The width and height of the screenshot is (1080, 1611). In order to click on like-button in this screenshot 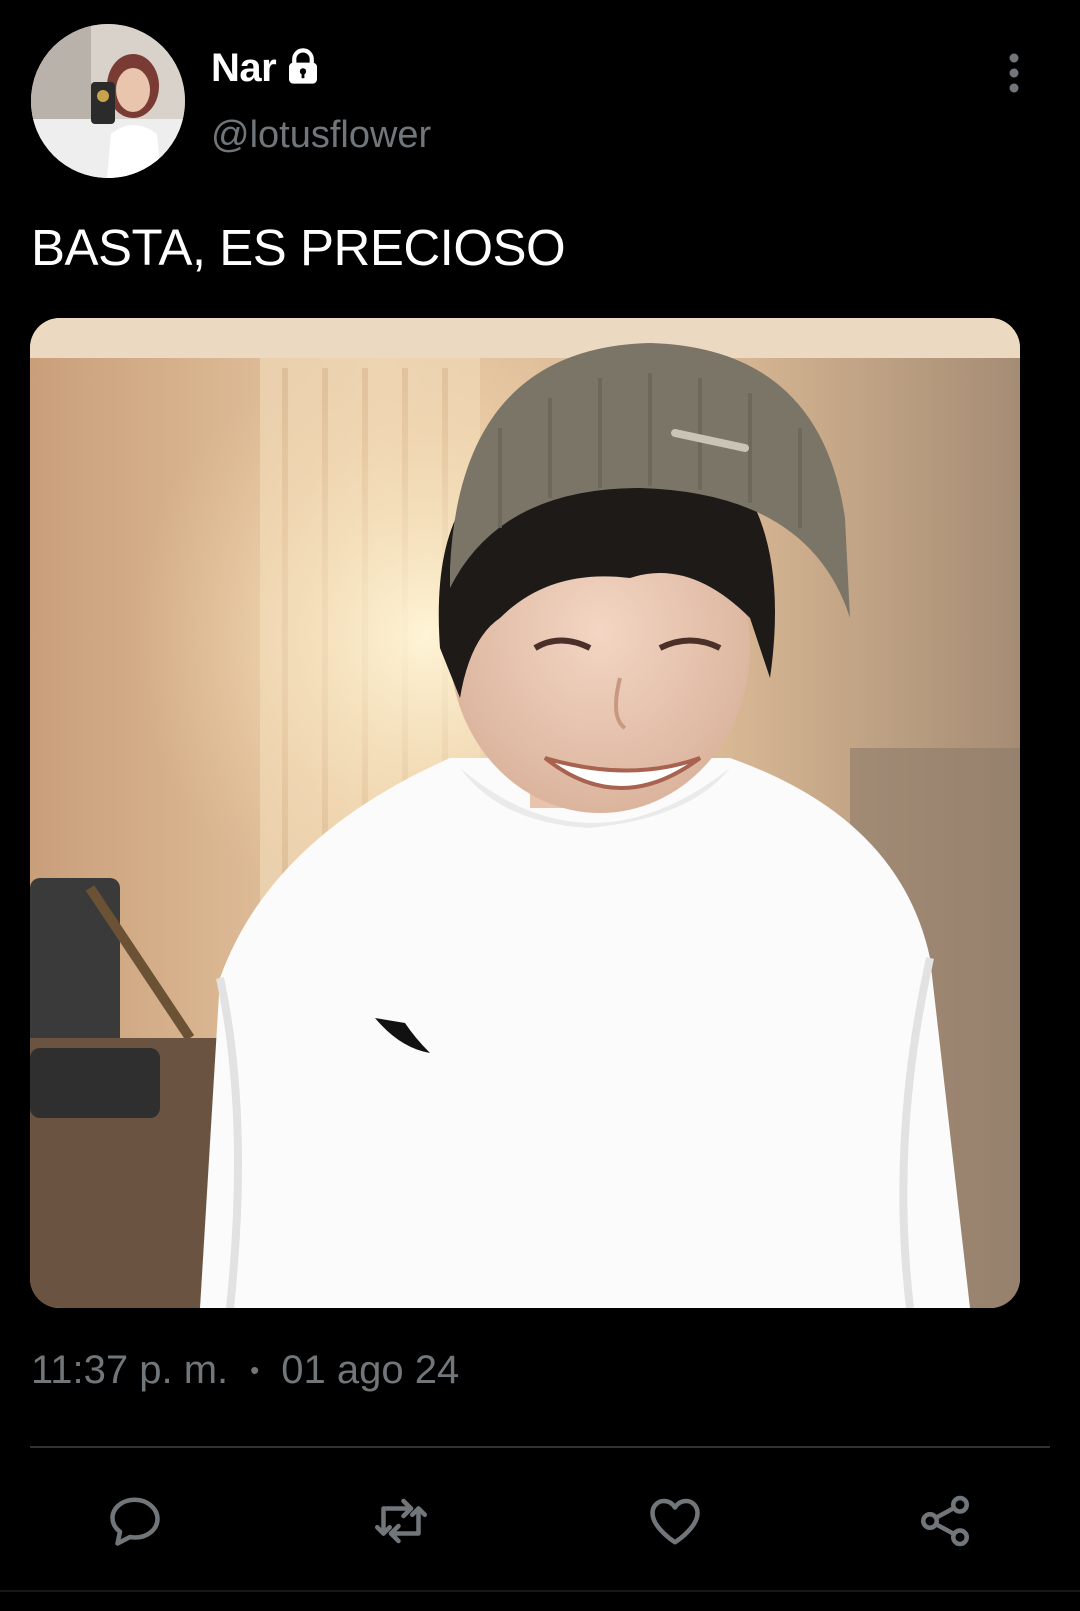, I will do `click(675, 1521)`.